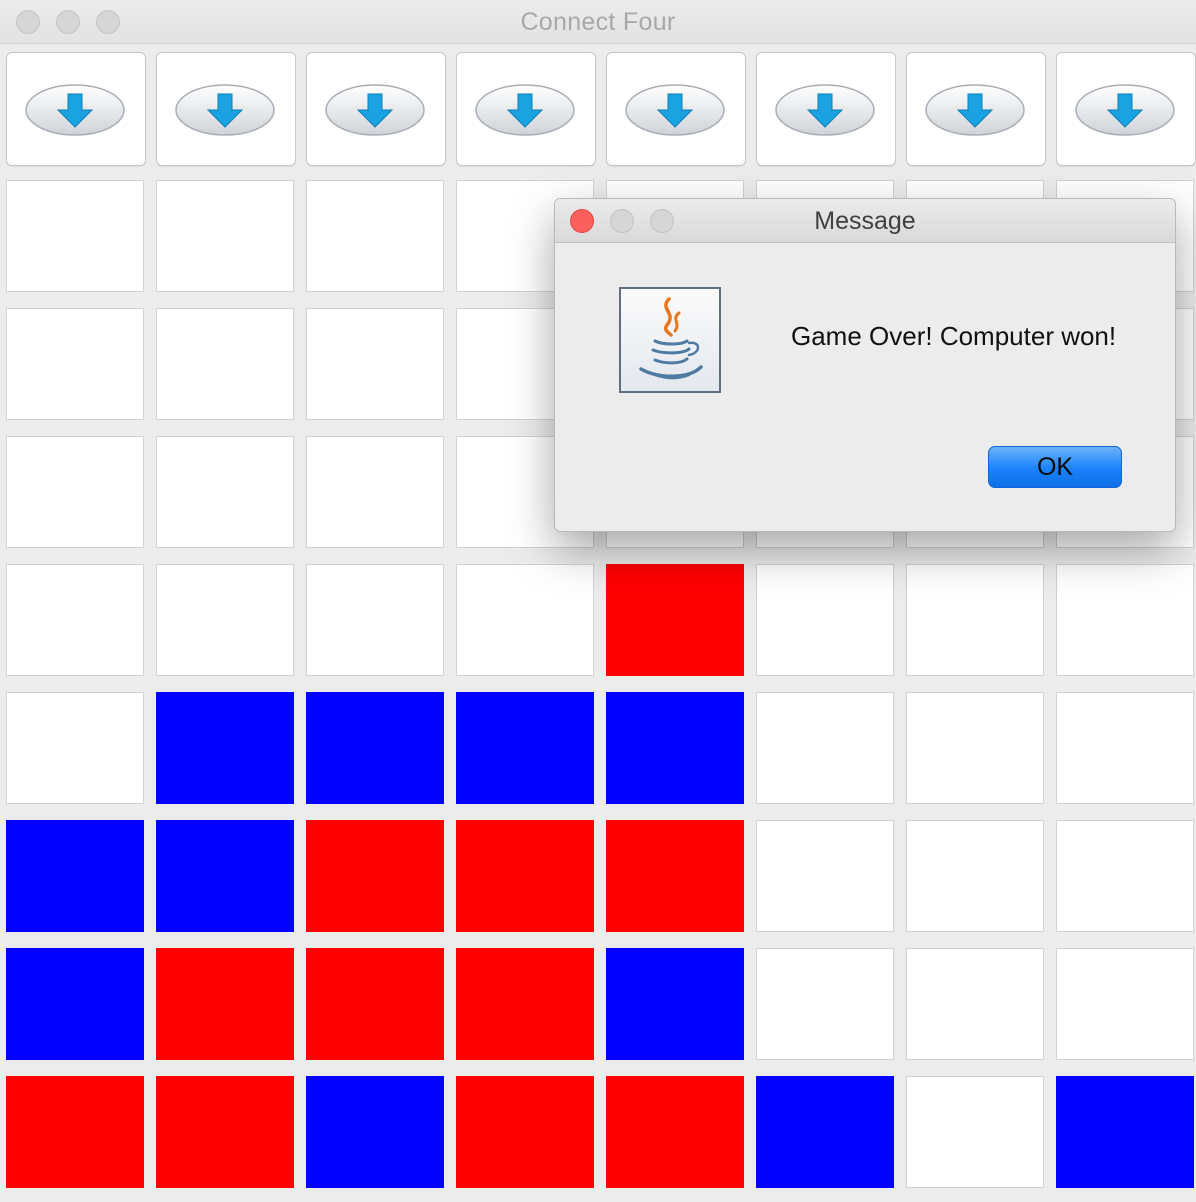 This screenshot has height=1202, width=1196. What do you see at coordinates (825, 1004) in the screenshot?
I see `board-cell-r7-c6` at bounding box center [825, 1004].